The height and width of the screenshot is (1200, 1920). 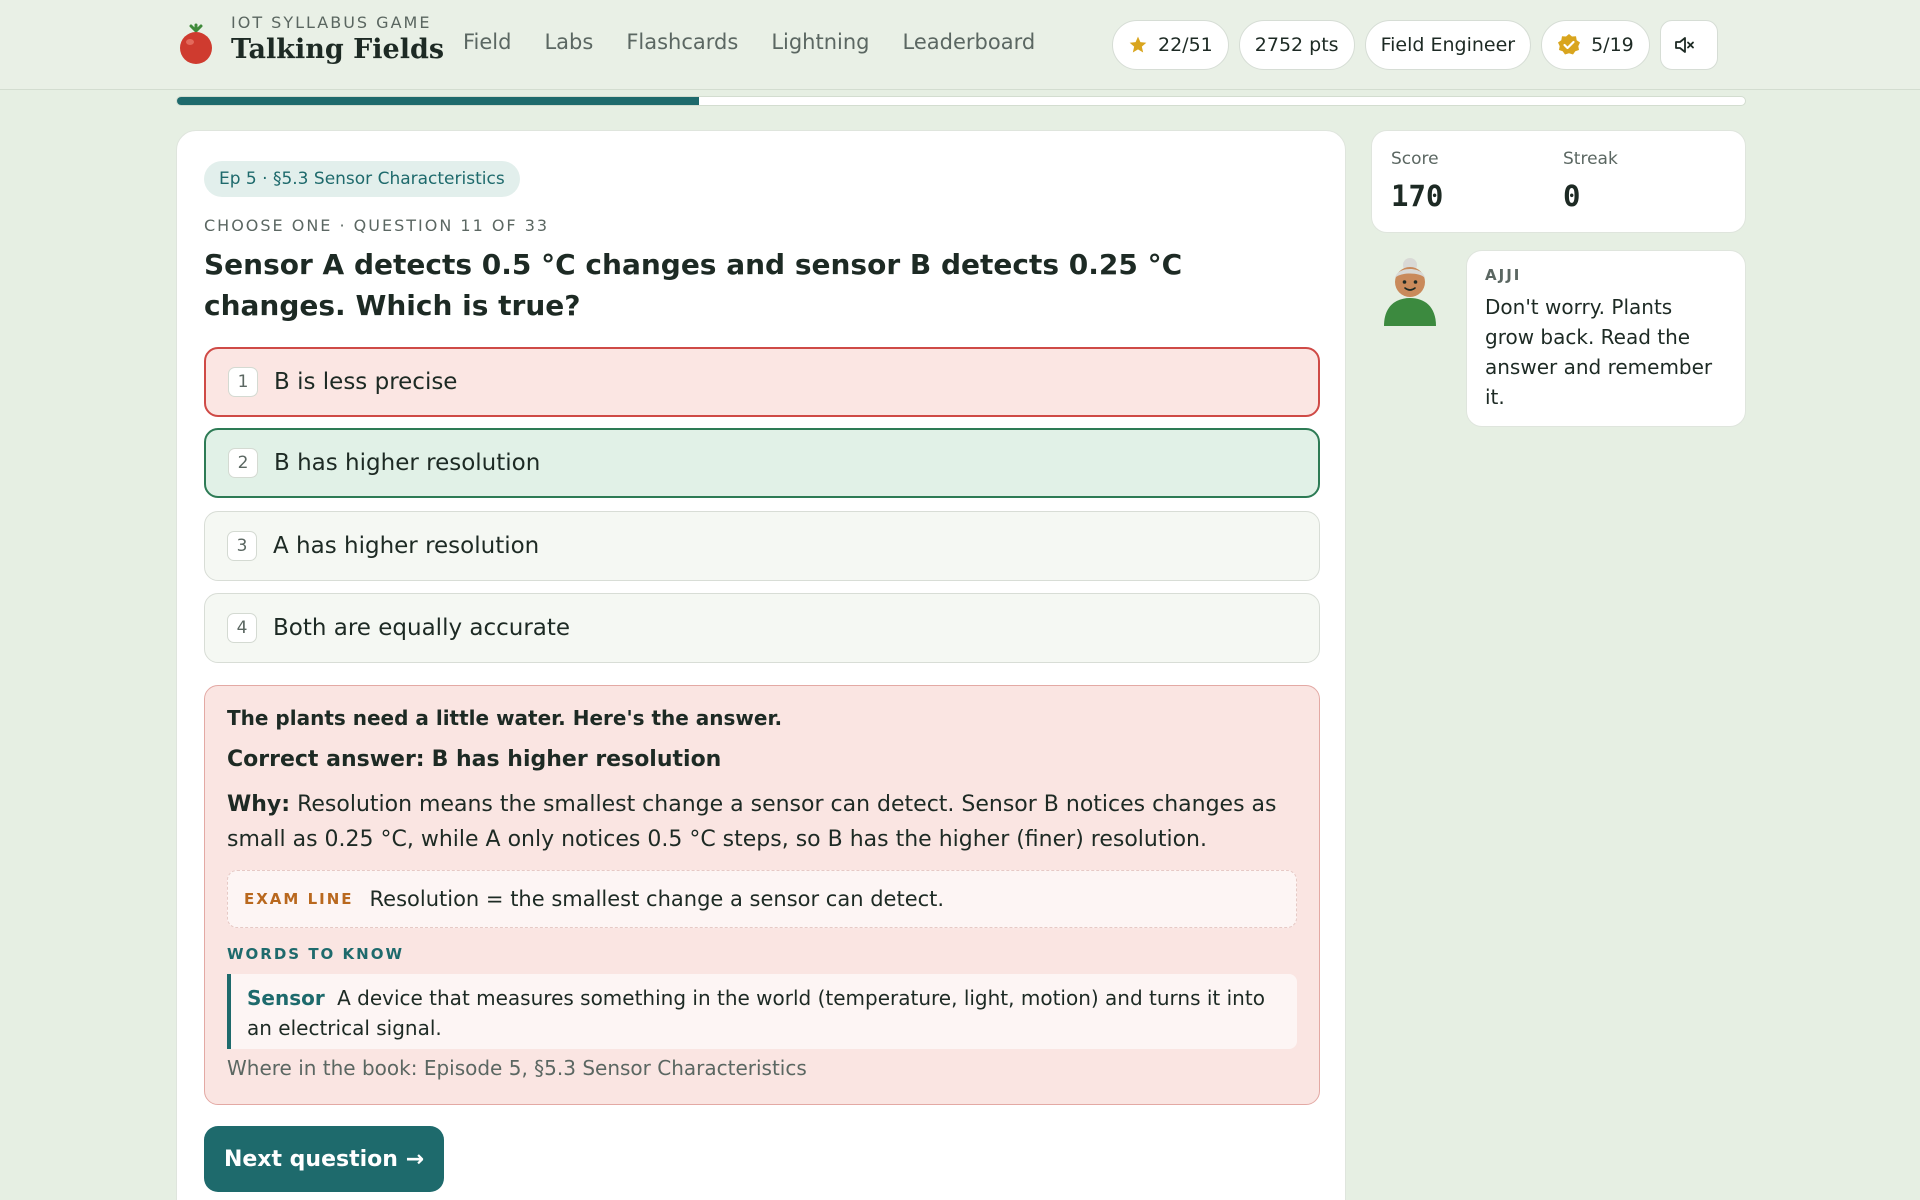 I want to click on rank-title: Field Engineer, so click(x=1448, y=45).